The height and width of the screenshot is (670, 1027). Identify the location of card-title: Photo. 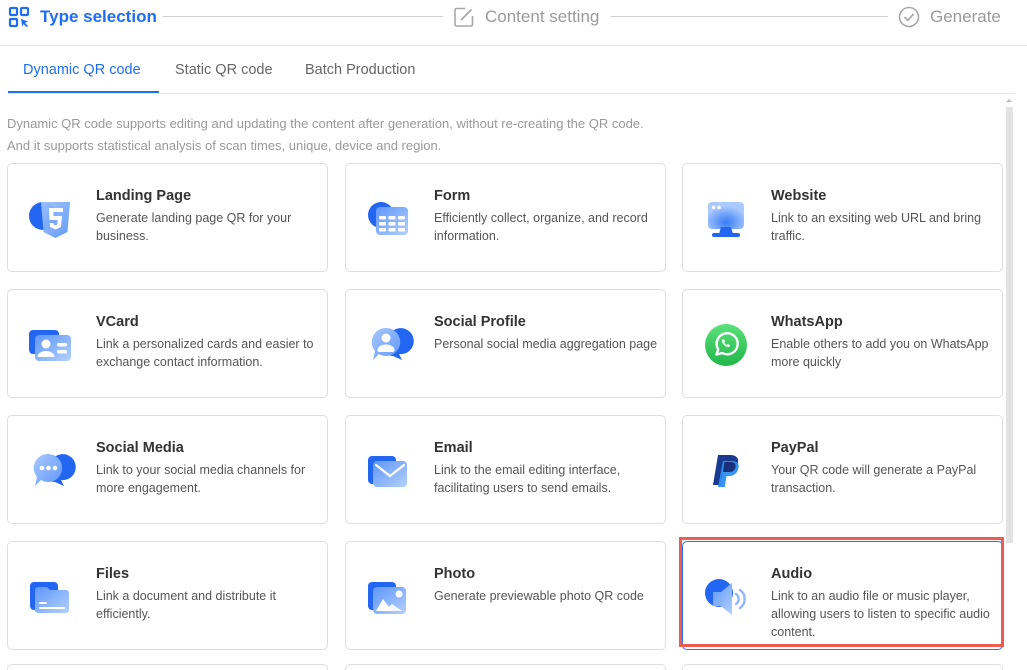
(455, 574).